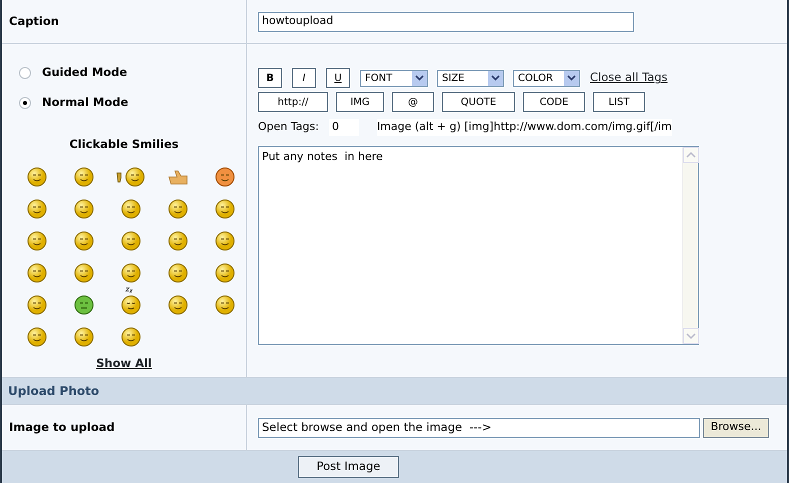 This screenshot has width=789, height=483. I want to click on show-all-link: Show All, so click(124, 363).